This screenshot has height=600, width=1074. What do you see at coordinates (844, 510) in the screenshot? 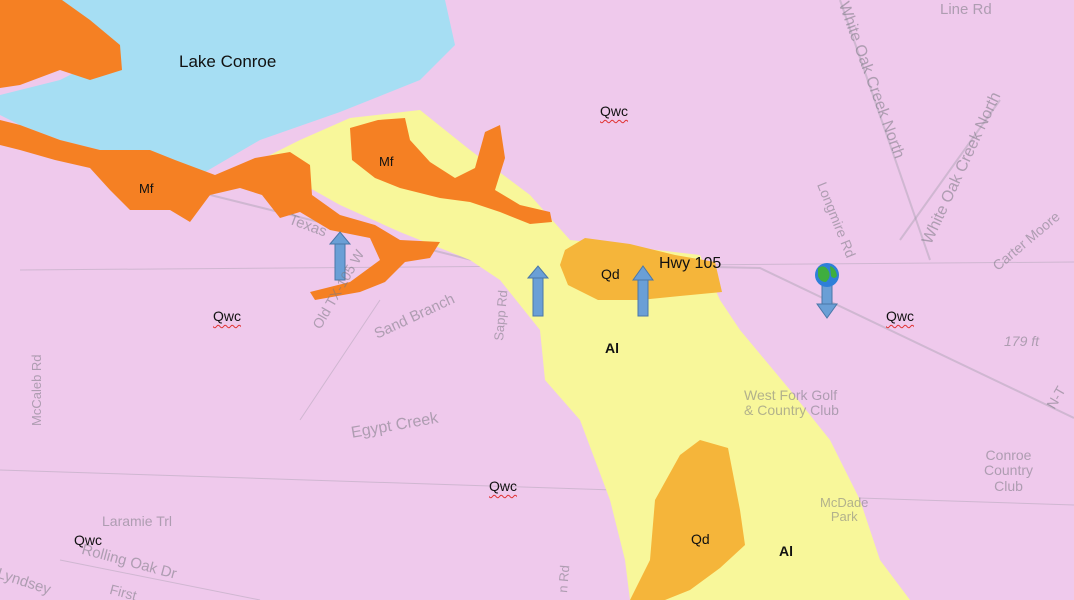
I see `park-label: McDade Park` at bounding box center [844, 510].